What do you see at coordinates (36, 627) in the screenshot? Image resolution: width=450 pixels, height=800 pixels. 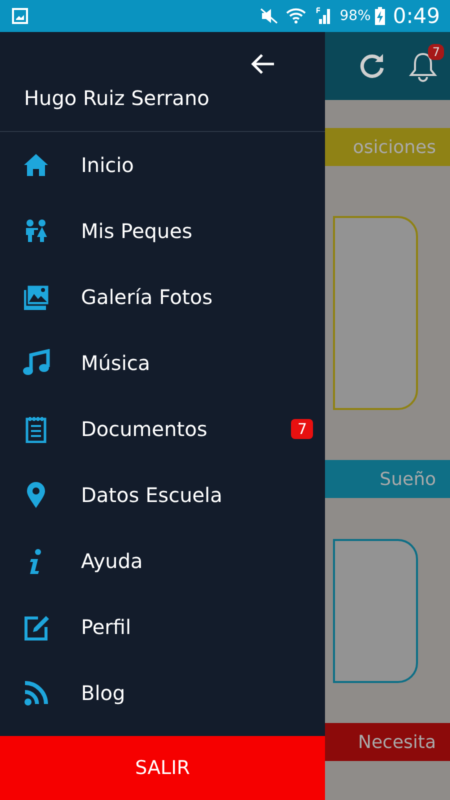 I see `edit-icon` at bounding box center [36, 627].